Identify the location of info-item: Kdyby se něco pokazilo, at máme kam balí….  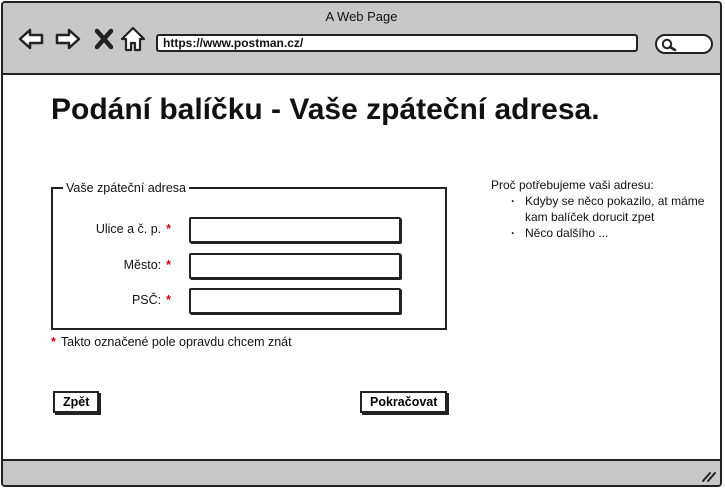
(611, 209).